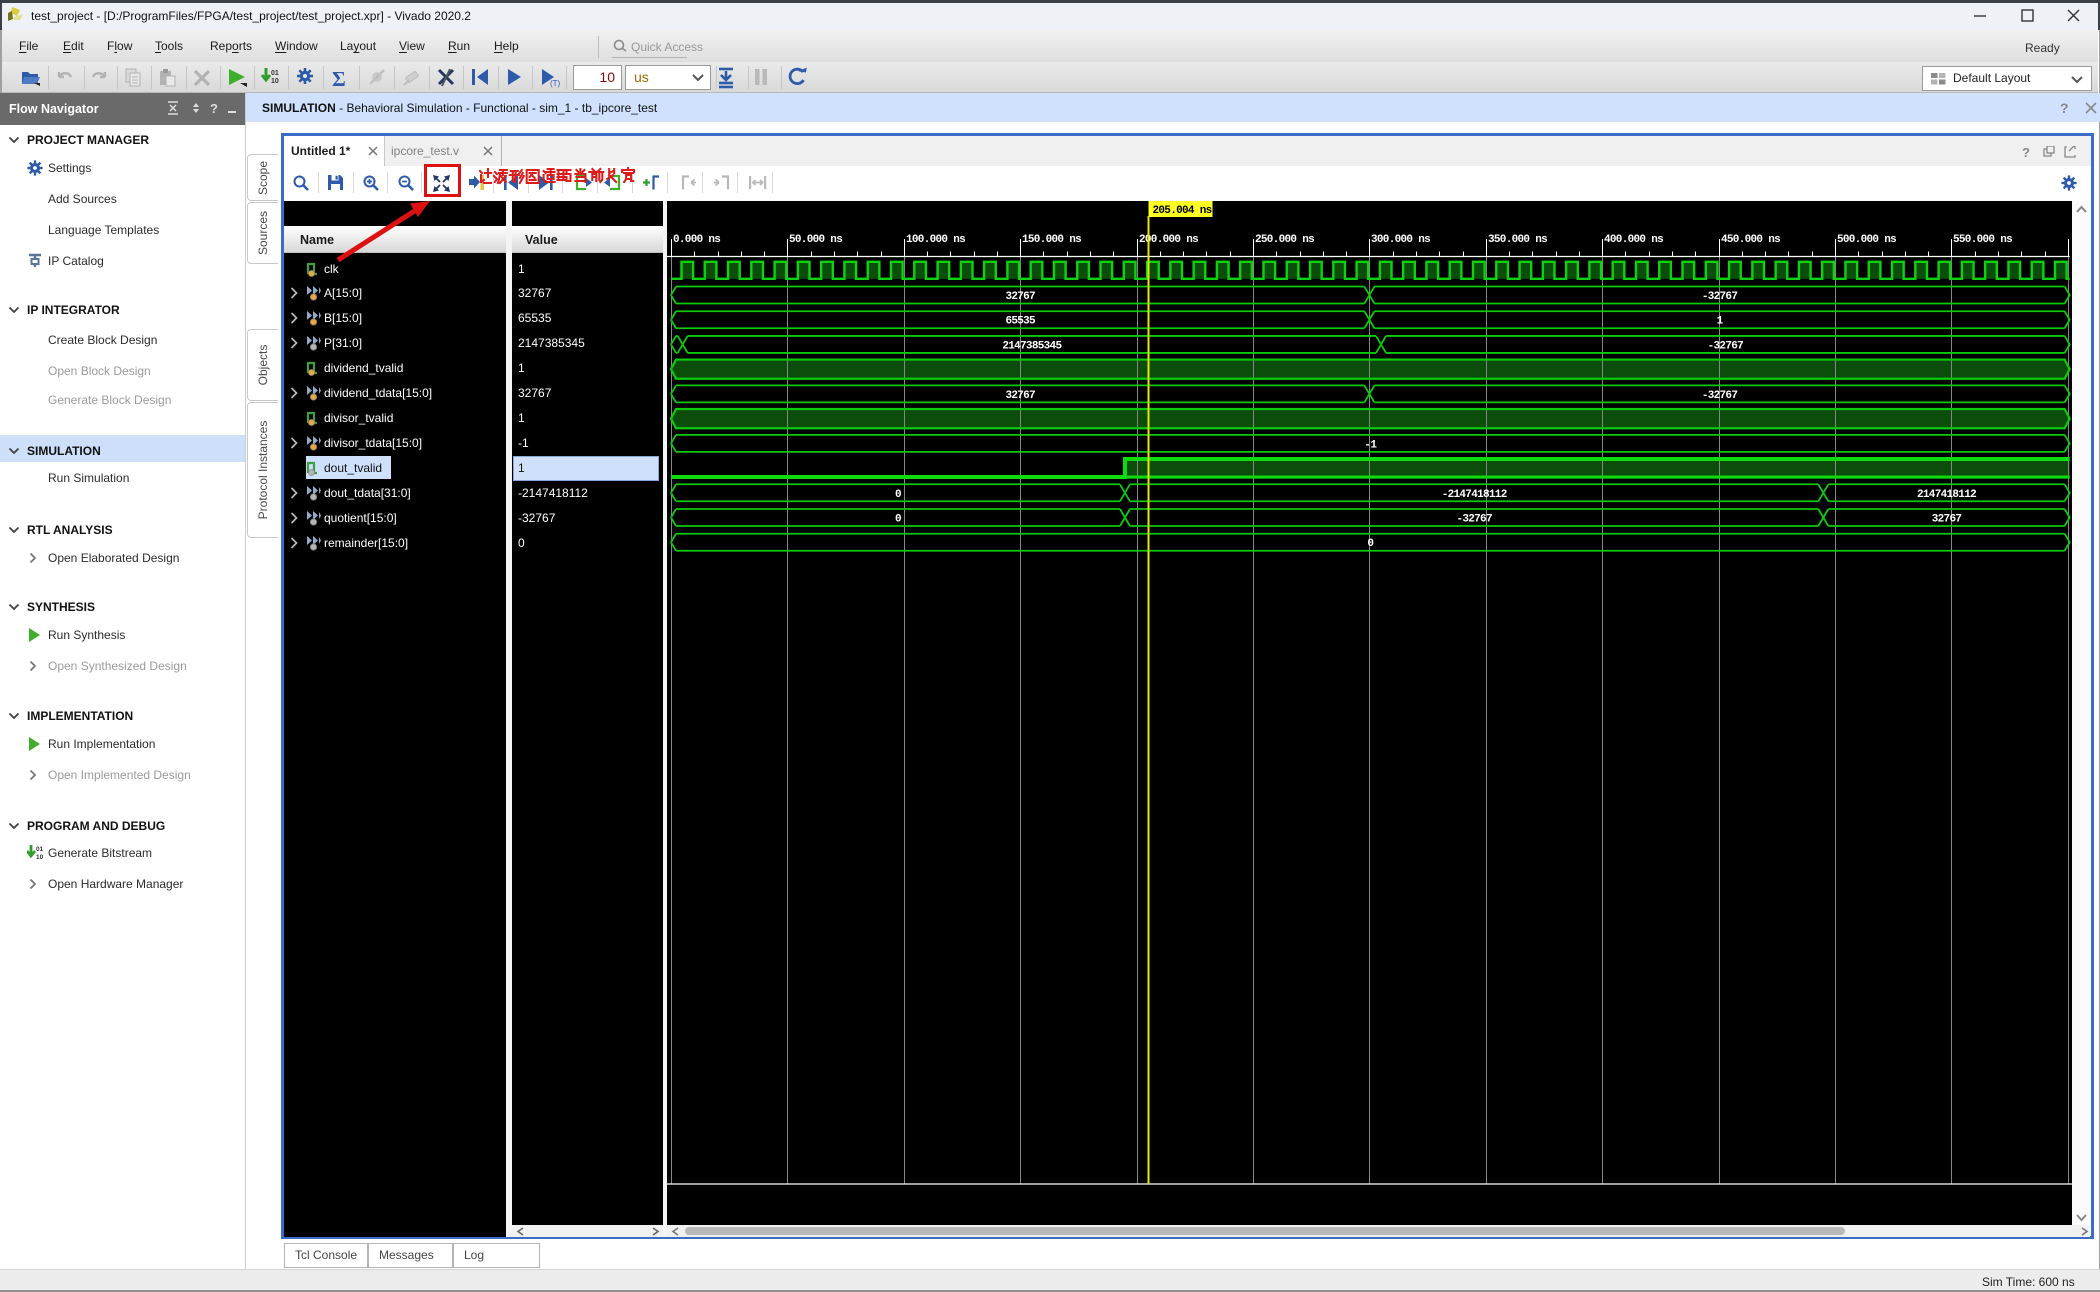 Image resolution: width=2100 pixels, height=1292 pixels. I want to click on svg-text: 50.000 ns, so click(815, 240).